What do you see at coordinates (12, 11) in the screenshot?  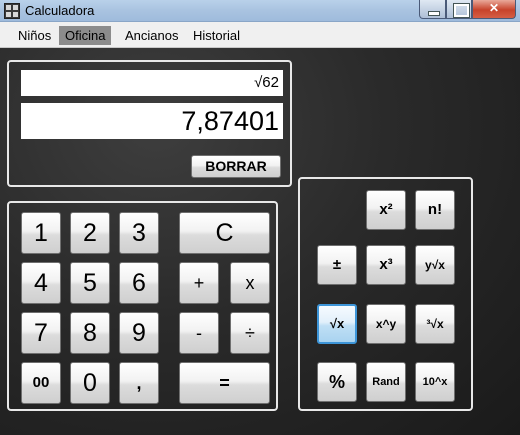 I see `calculator-icon` at bounding box center [12, 11].